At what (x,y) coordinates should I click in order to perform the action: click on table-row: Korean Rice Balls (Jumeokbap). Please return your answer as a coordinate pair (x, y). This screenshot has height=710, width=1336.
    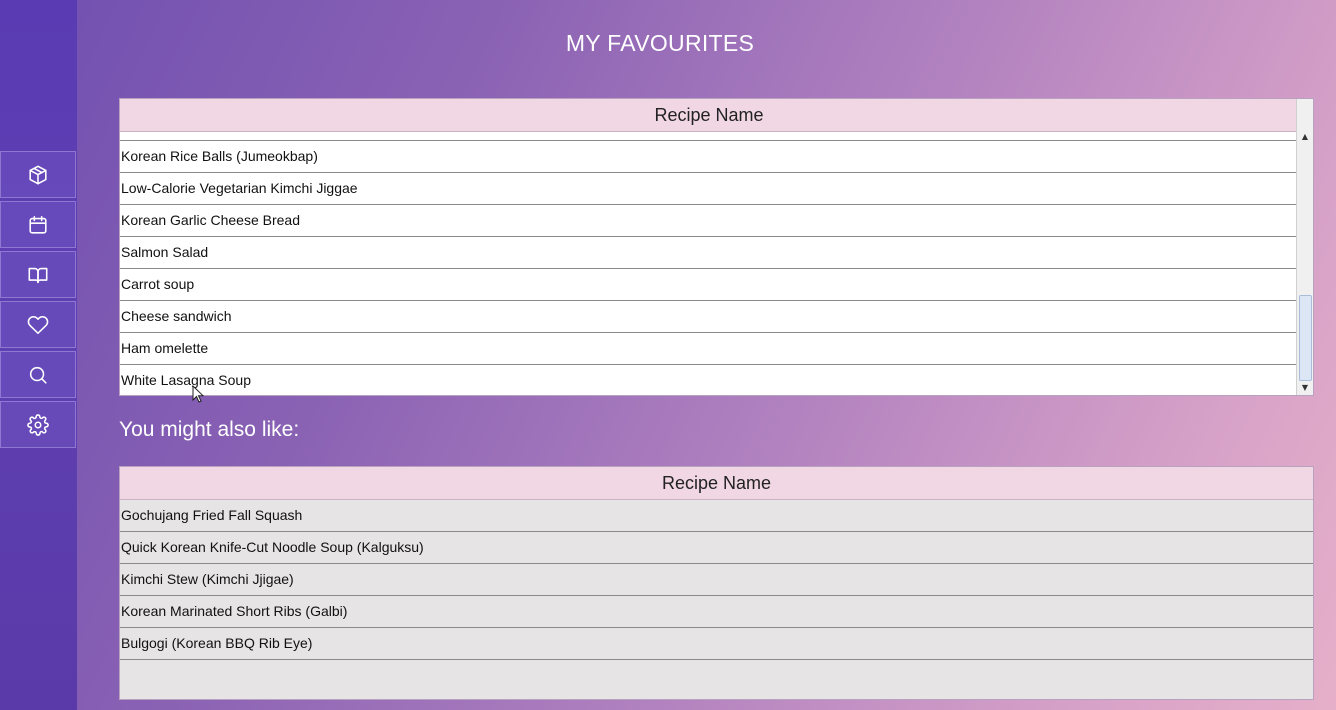
    Looking at the image, I should click on (709, 157).